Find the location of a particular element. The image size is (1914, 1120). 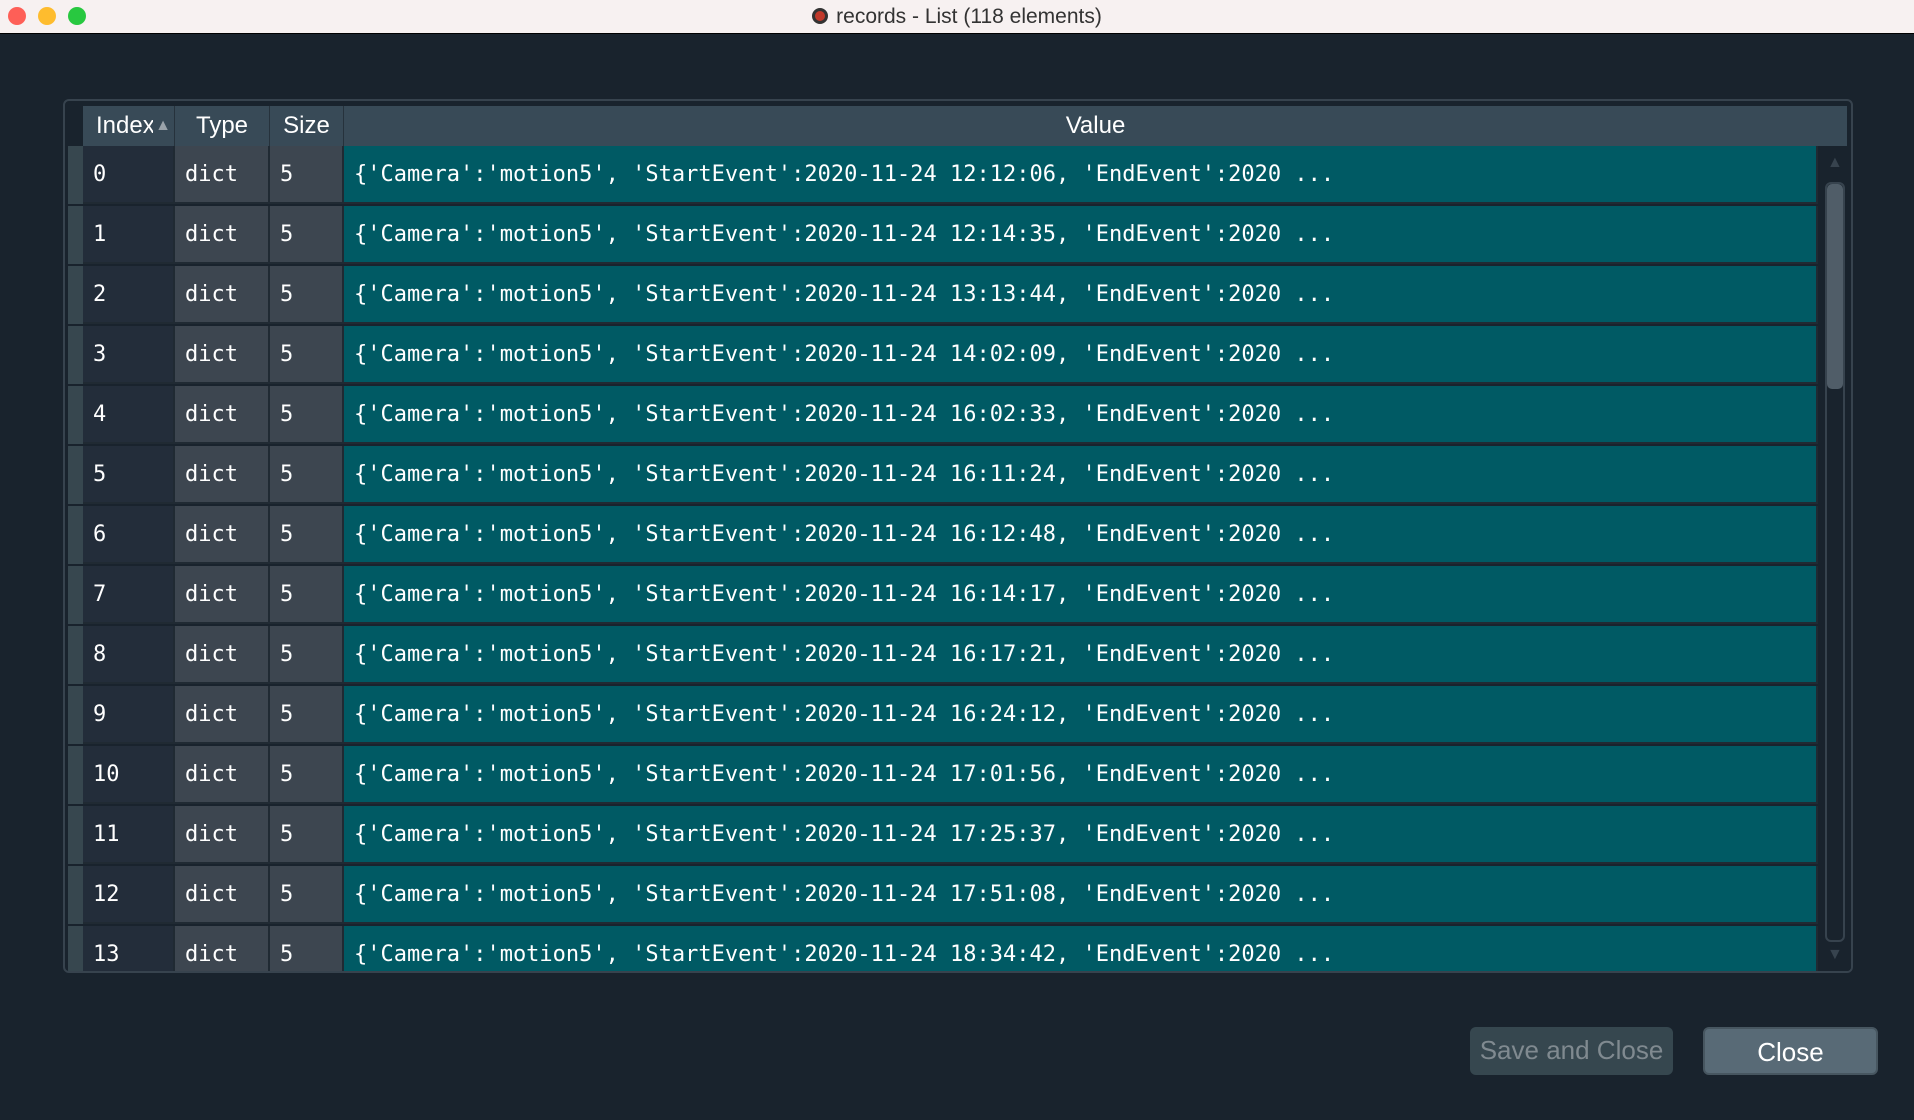

scroll-down-arrow-icon: ▼ is located at coordinates (1835, 955).